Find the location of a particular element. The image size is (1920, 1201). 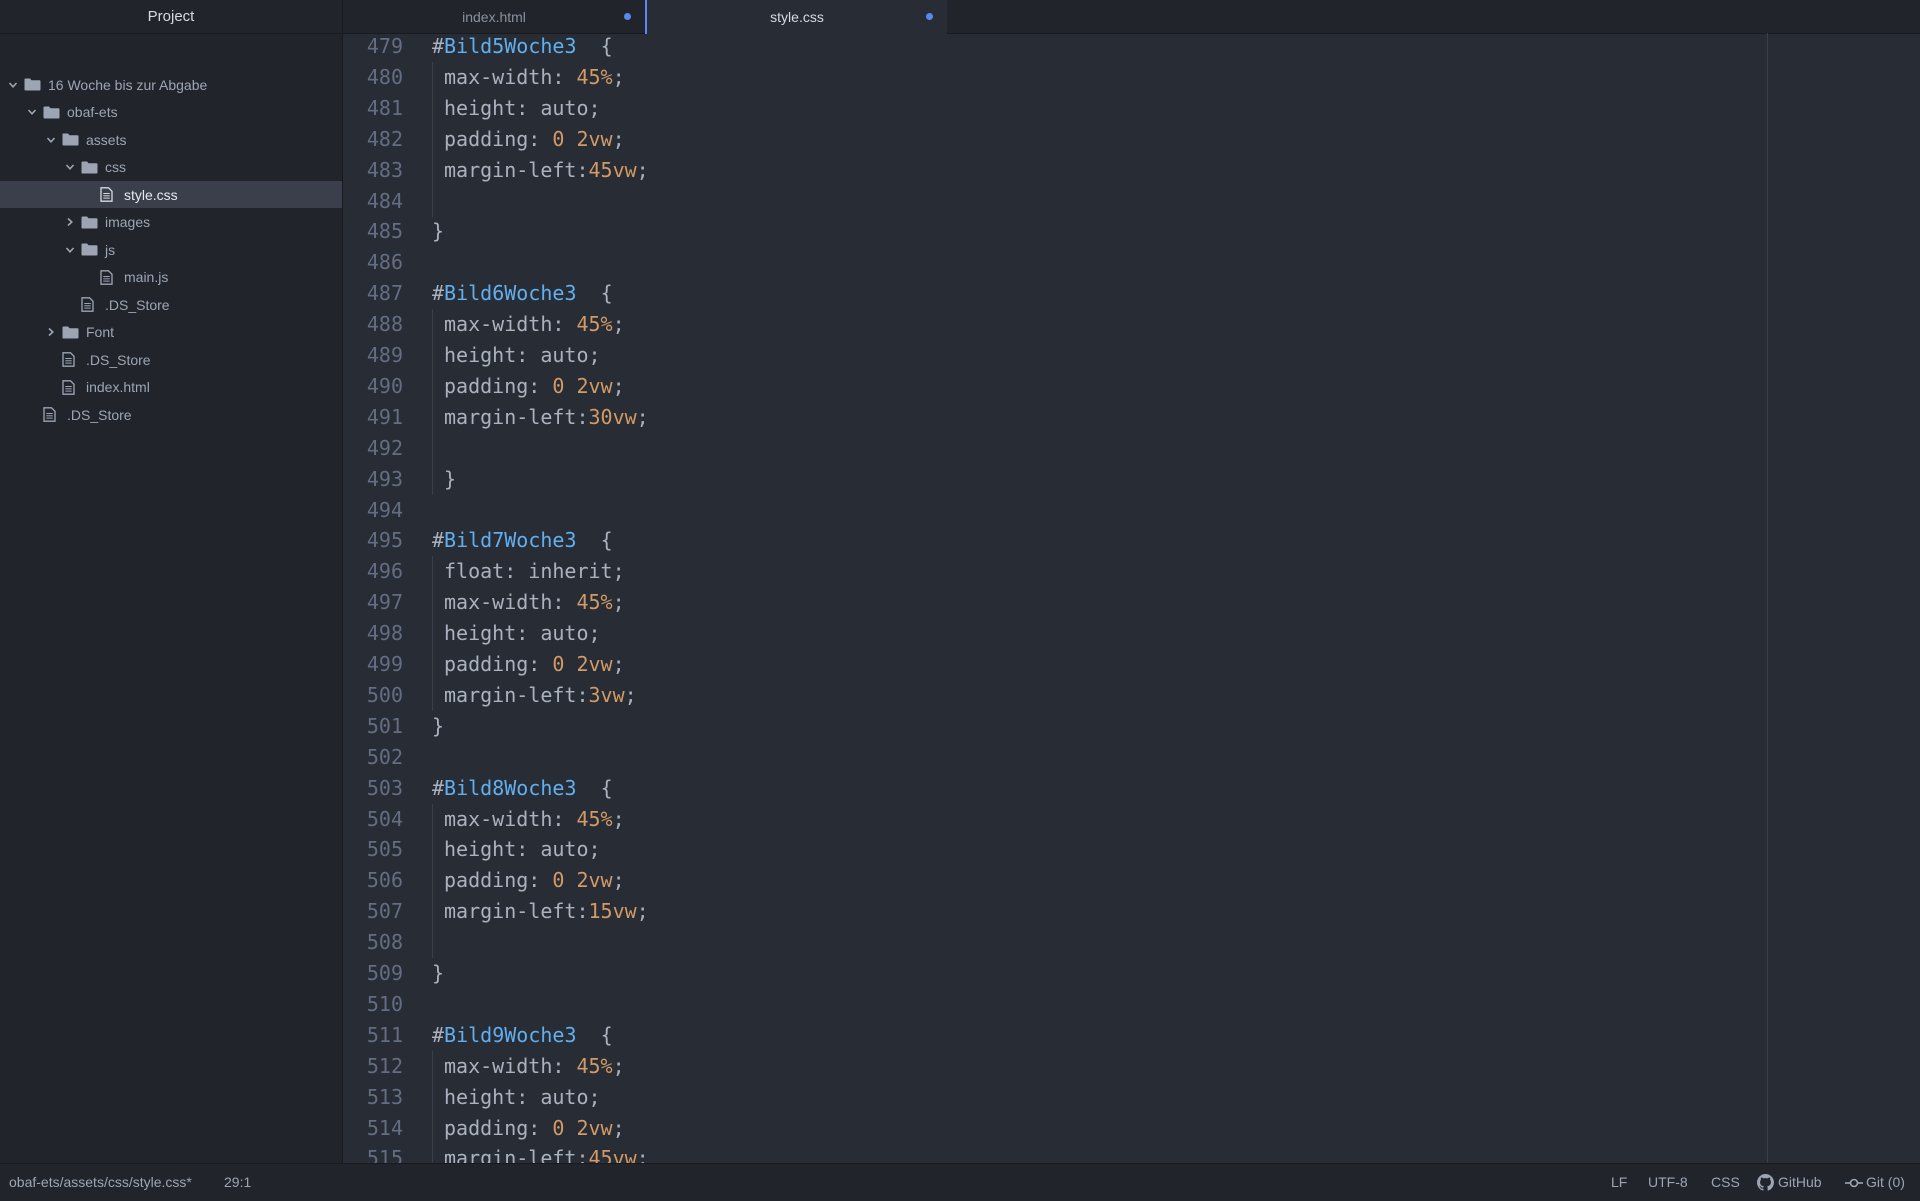

tree-item-label: .DS_Store is located at coordinates (137, 304).